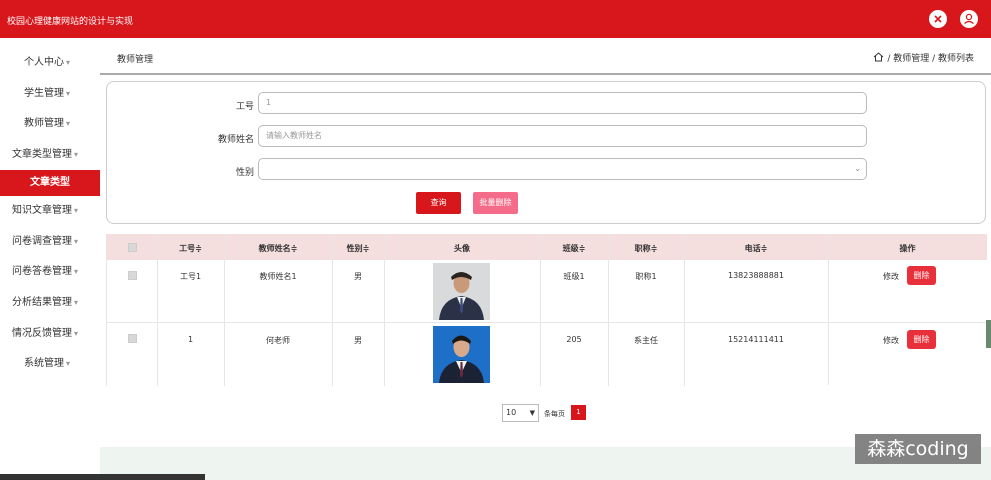  I want to click on sidebar-item-surveys: 问卷调查管理 ▾, so click(50, 242).